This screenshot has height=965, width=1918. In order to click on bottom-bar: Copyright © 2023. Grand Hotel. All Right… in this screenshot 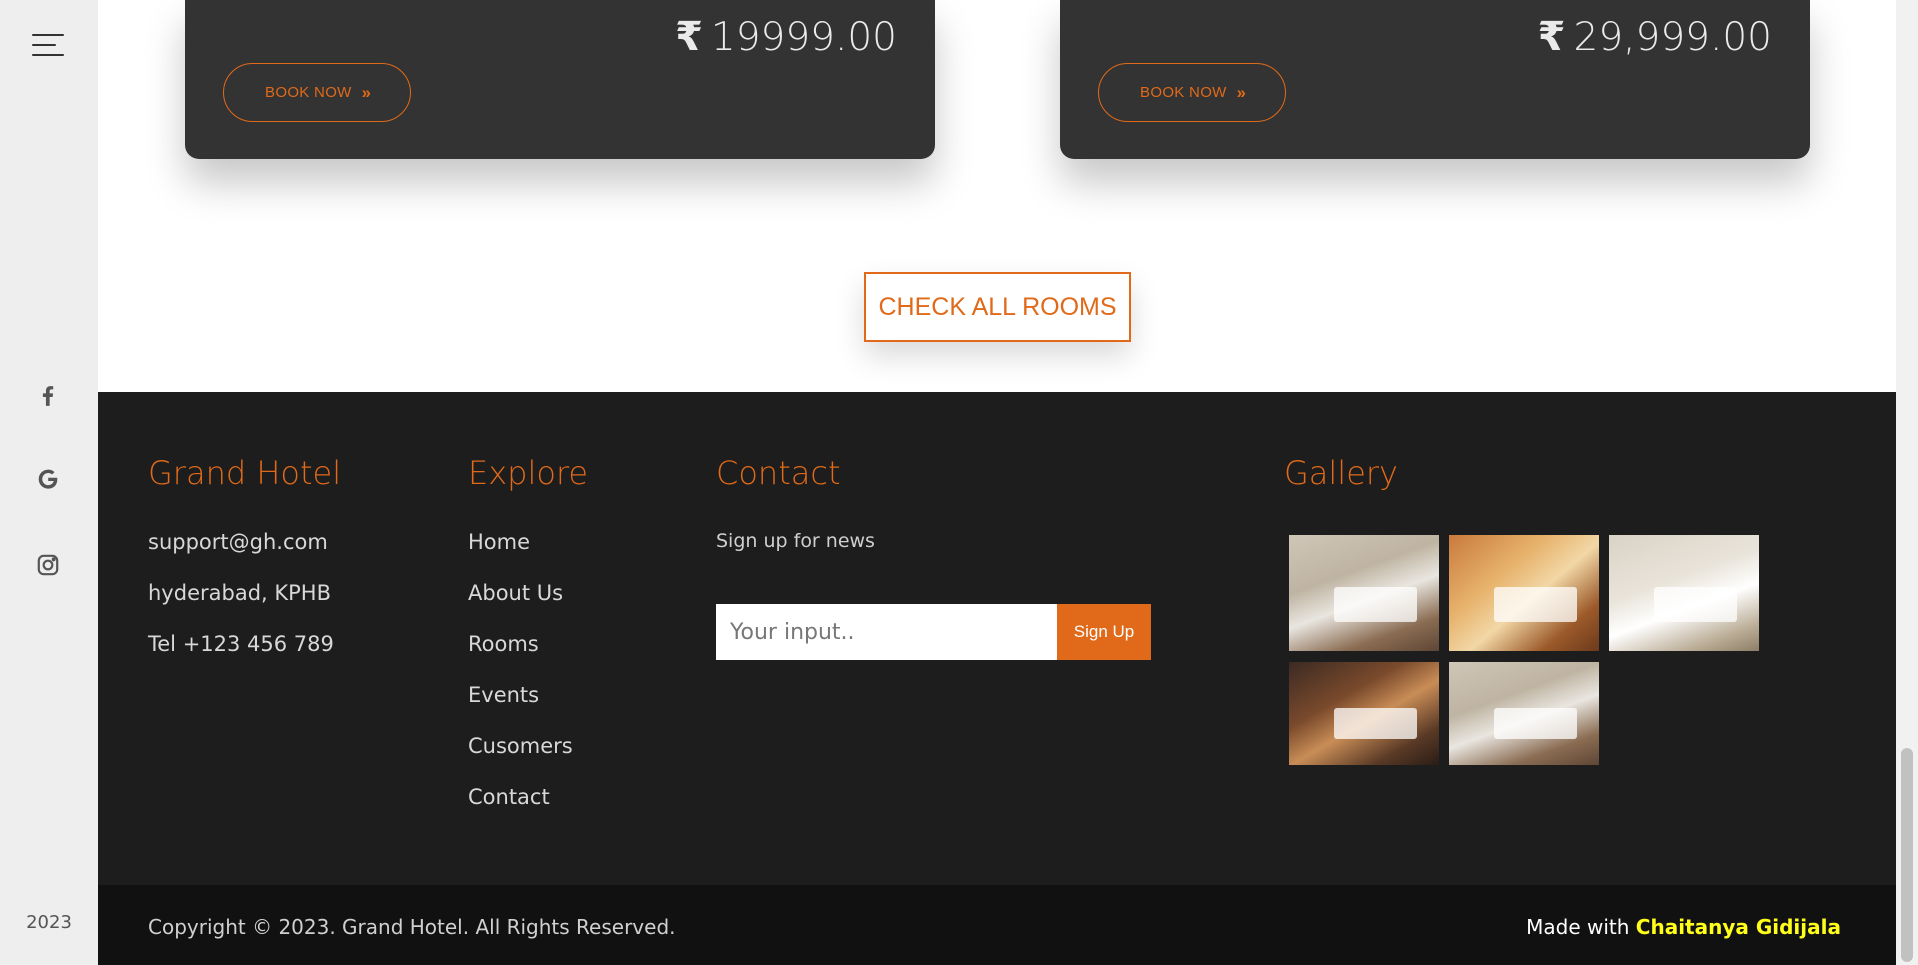, I will do `click(997, 925)`.